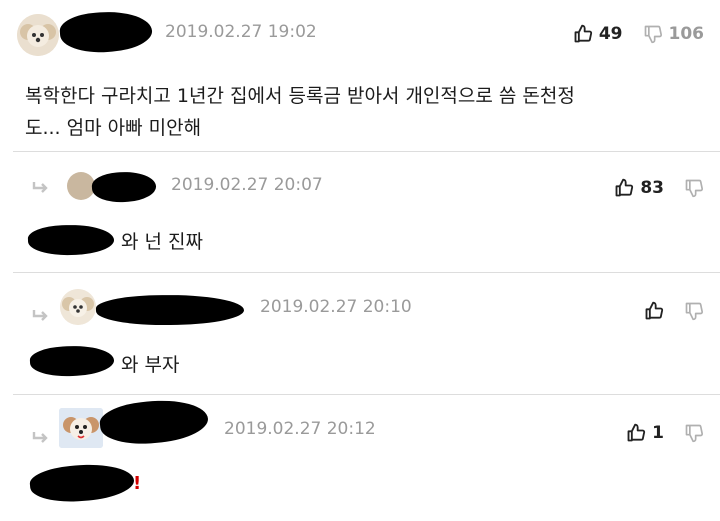 The height and width of the screenshot is (521, 720). Describe the element at coordinates (658, 433) in the screenshot. I see `upvote-count: 1` at that location.